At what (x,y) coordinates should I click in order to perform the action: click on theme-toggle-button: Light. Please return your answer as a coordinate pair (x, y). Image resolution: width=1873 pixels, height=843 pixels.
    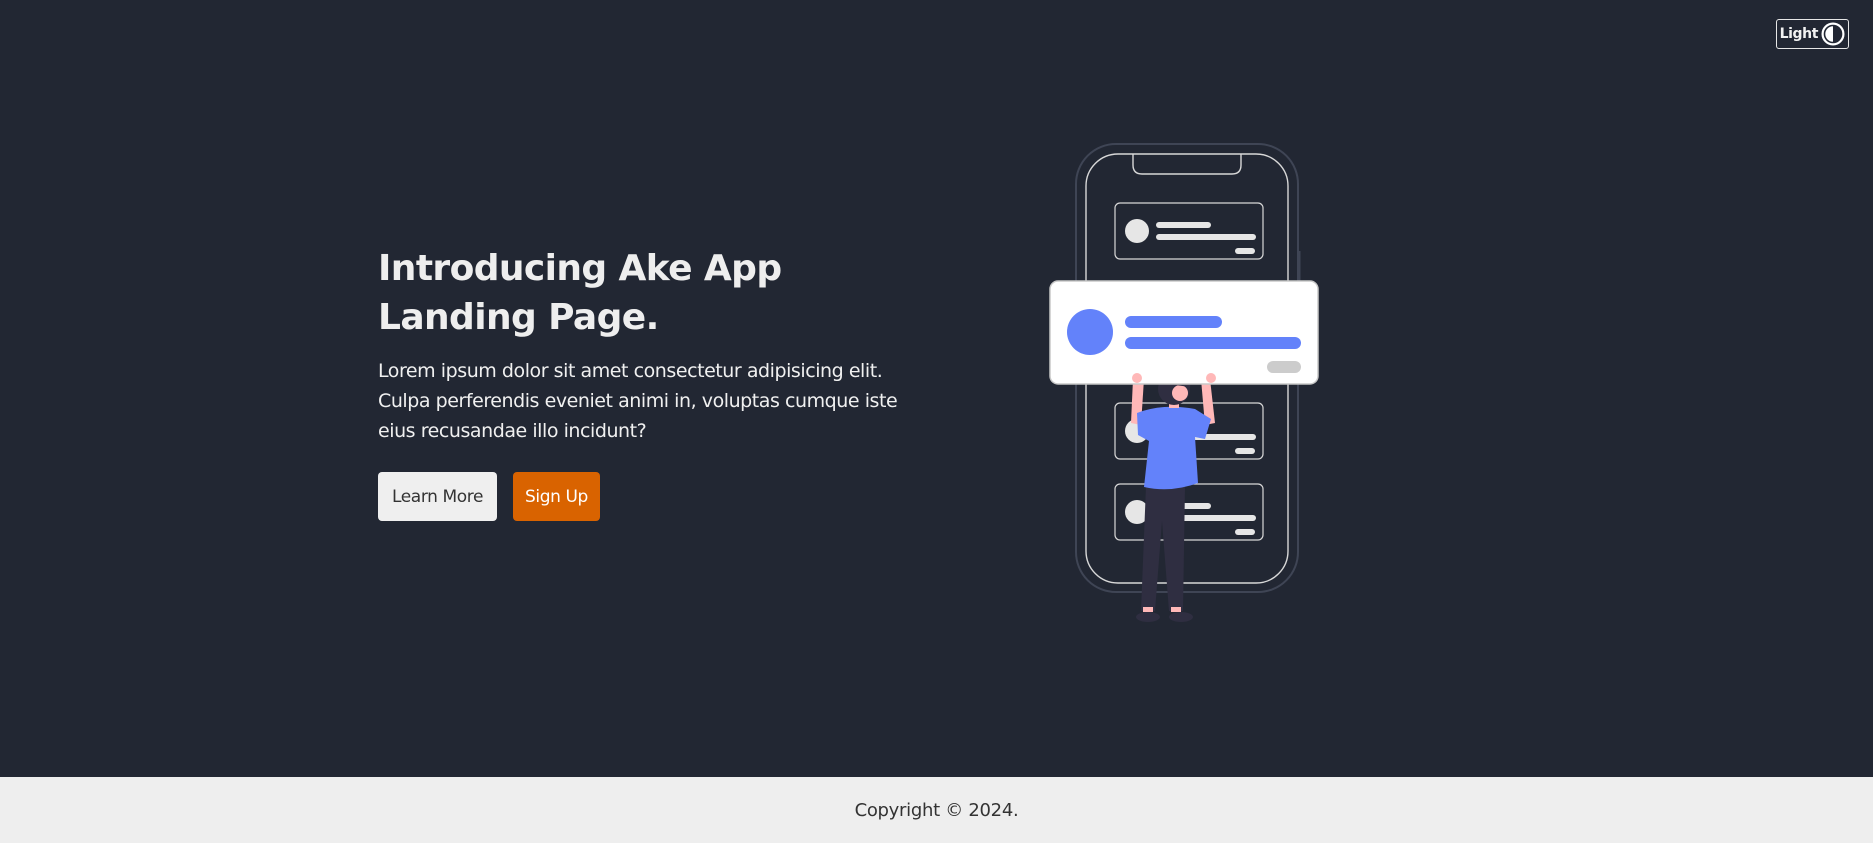
    Looking at the image, I should click on (1812, 34).